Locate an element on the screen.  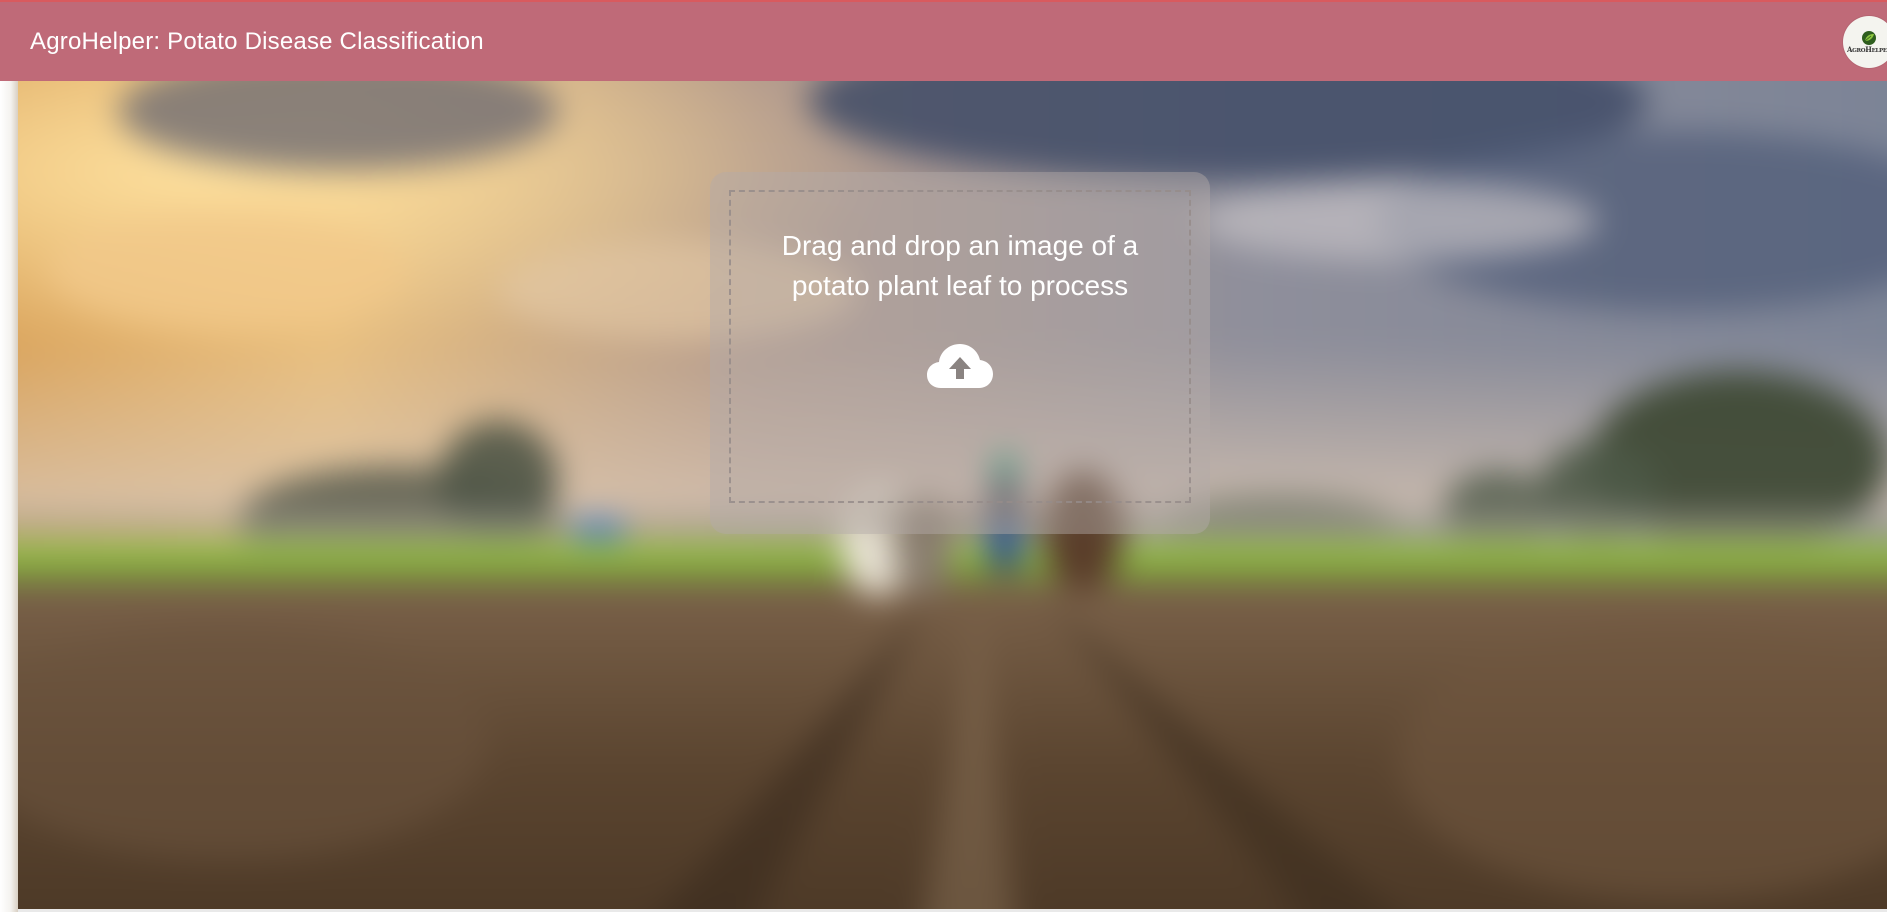
logo-text: AGROHELPER is located at coordinates (1866, 49).